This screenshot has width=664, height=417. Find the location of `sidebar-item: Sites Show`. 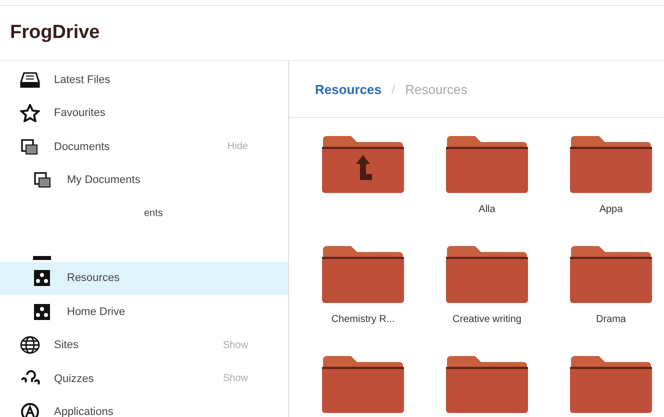

sidebar-item: Sites Show is located at coordinates (144, 345).